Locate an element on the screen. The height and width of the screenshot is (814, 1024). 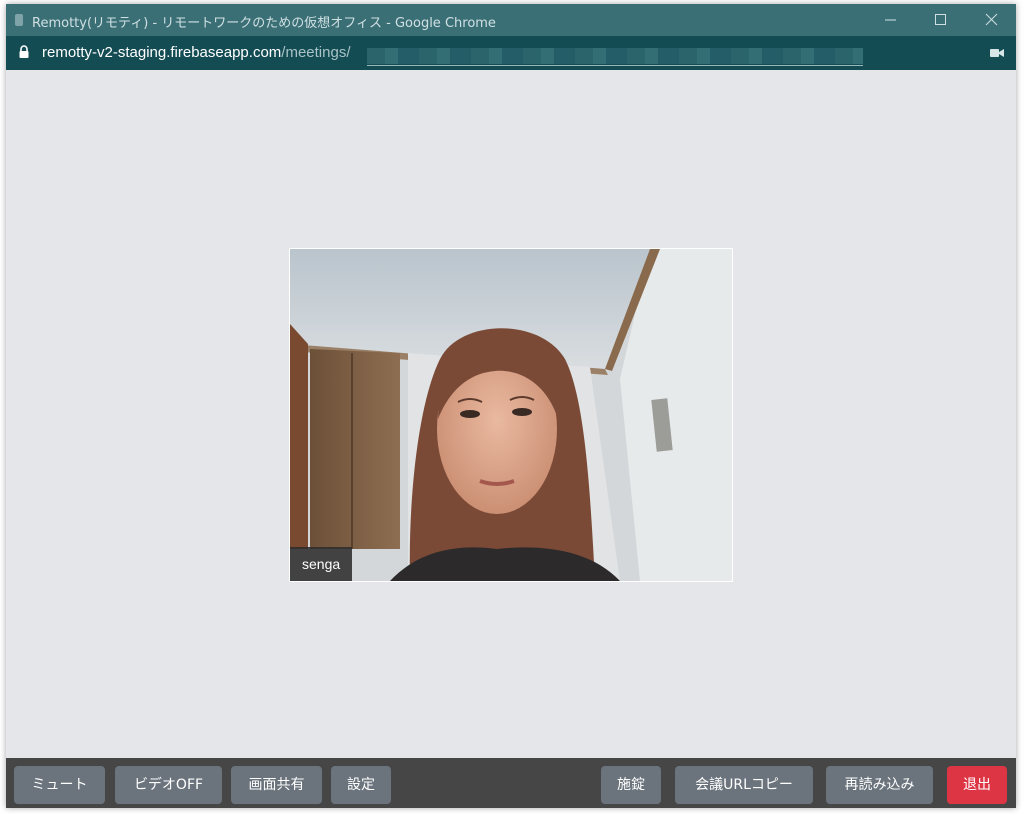
meeting-toolbar: ミュート ビデオOFF 画面共有 設定 施錠 会議URLコピー 再読み込み 退出 is located at coordinates (511, 783).